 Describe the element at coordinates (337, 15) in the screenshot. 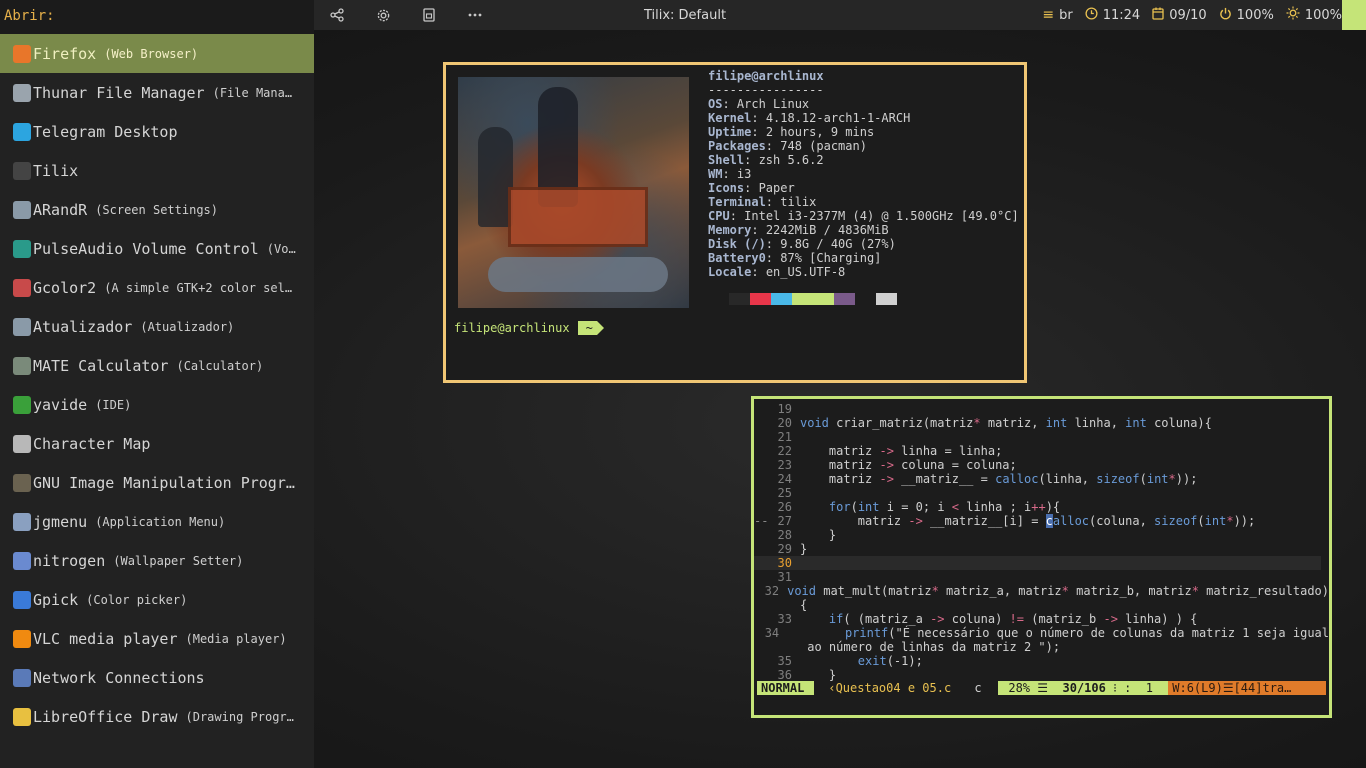

I see `share-icon` at that location.